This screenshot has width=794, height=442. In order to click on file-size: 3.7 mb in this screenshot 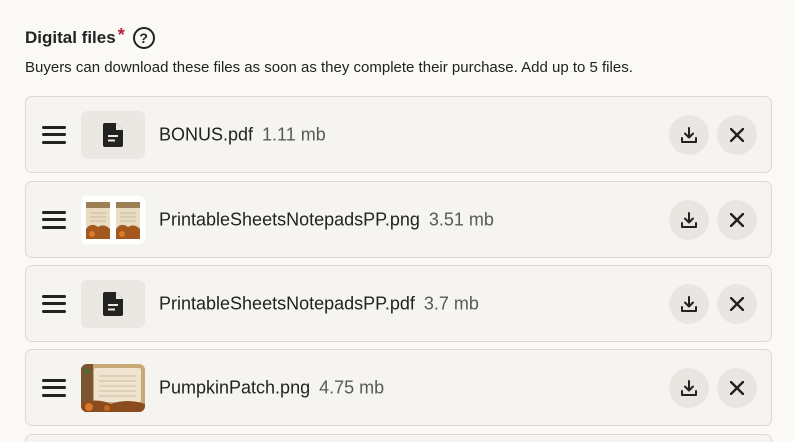, I will do `click(451, 303)`.